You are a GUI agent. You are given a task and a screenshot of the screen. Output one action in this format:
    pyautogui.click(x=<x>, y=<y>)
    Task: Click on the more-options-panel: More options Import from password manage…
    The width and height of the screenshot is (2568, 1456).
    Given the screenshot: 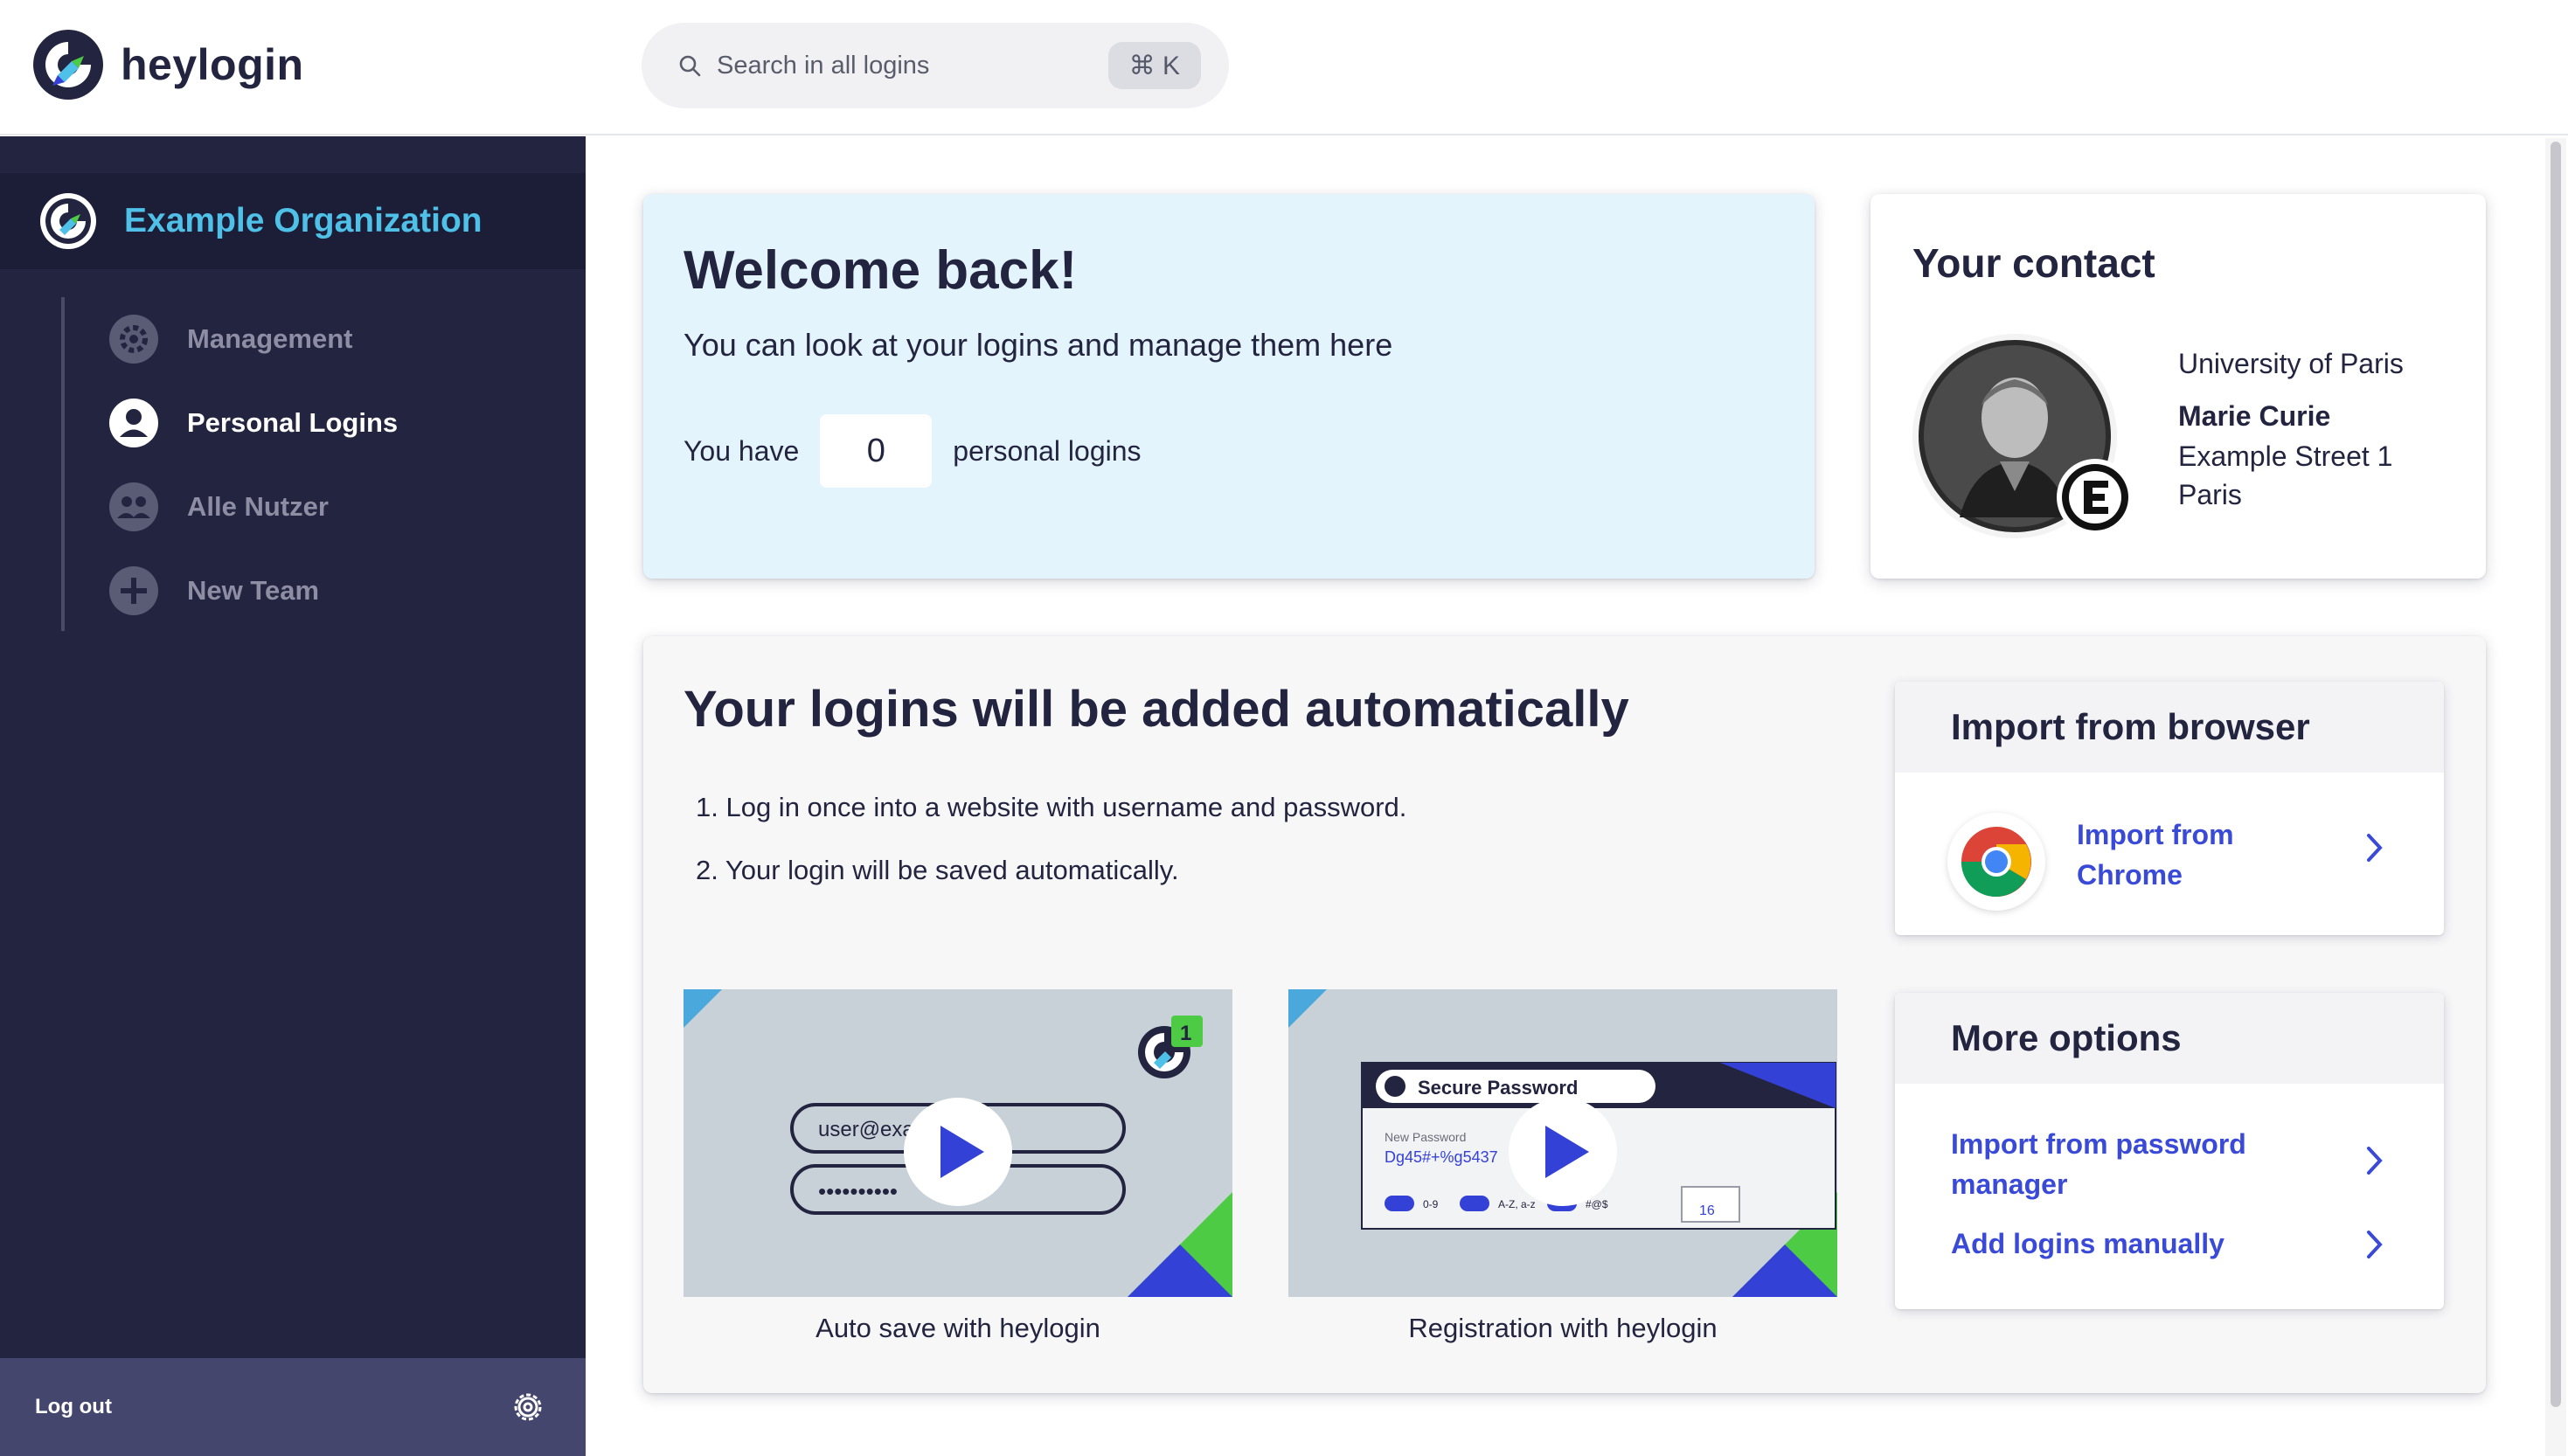 What is the action you would take?
    pyautogui.click(x=2169, y=1151)
    